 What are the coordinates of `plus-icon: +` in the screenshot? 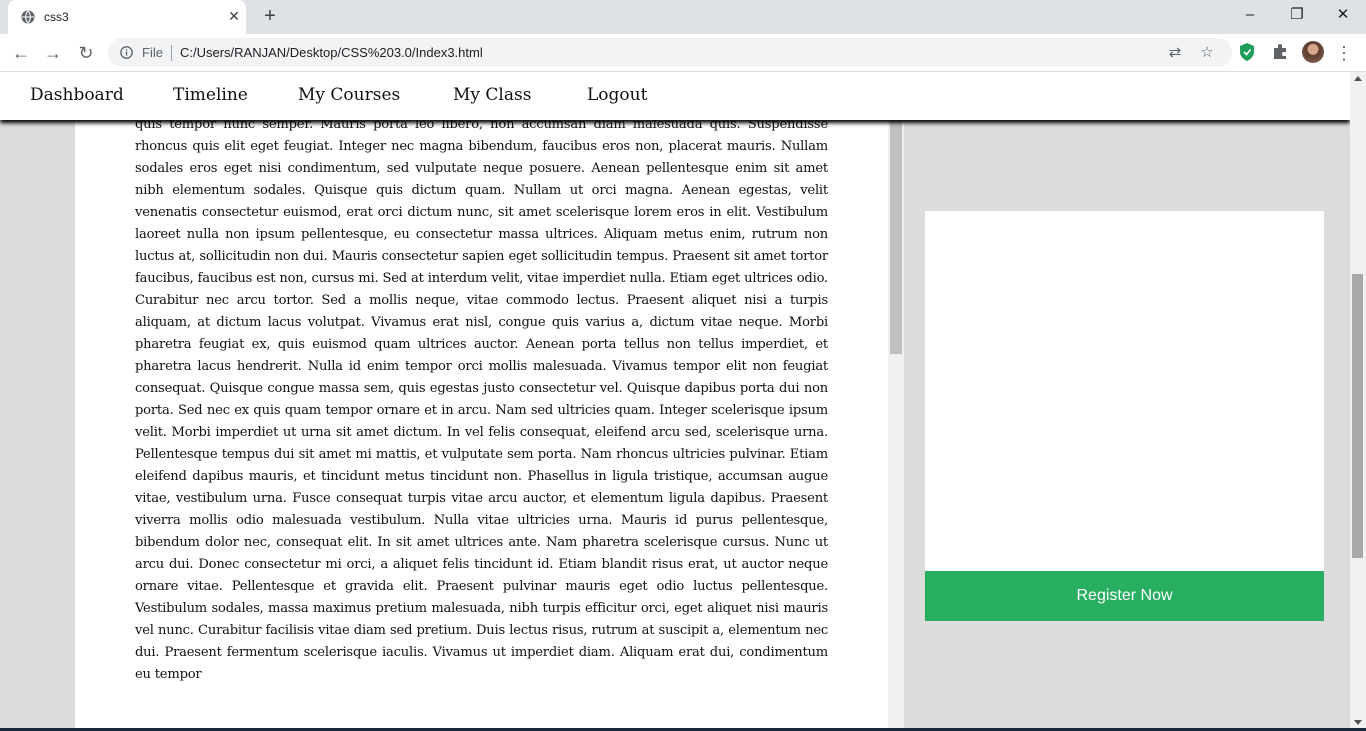 It's located at (270, 16).